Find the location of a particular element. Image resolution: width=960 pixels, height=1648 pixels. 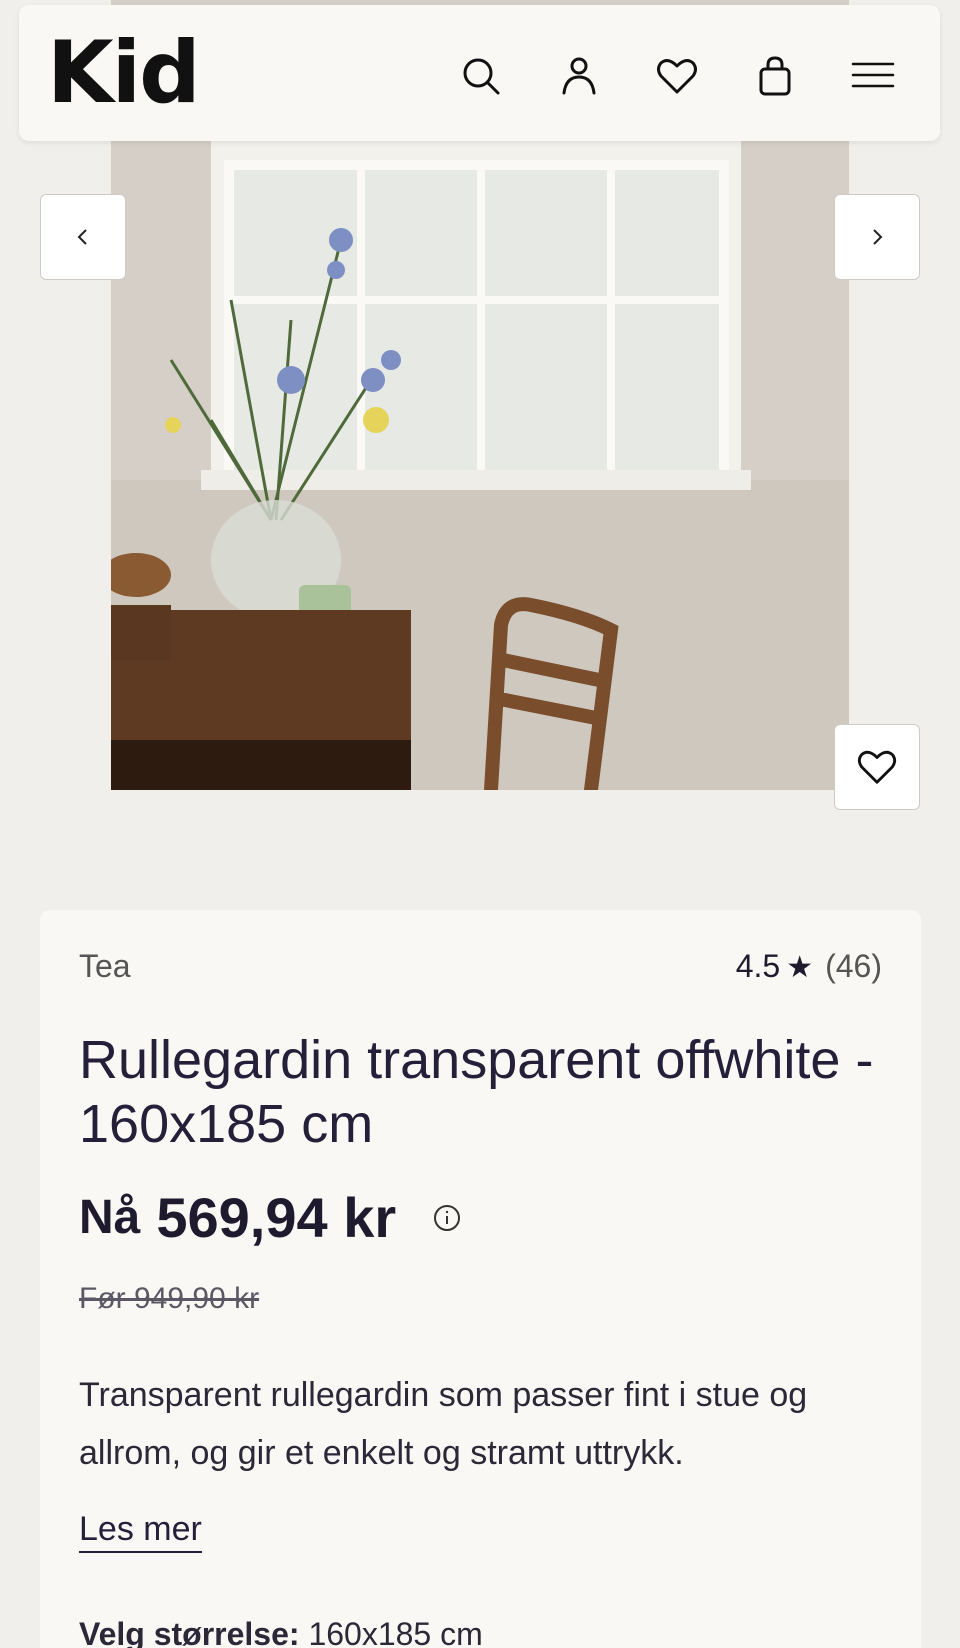

heart-icon is located at coordinates (877, 767).